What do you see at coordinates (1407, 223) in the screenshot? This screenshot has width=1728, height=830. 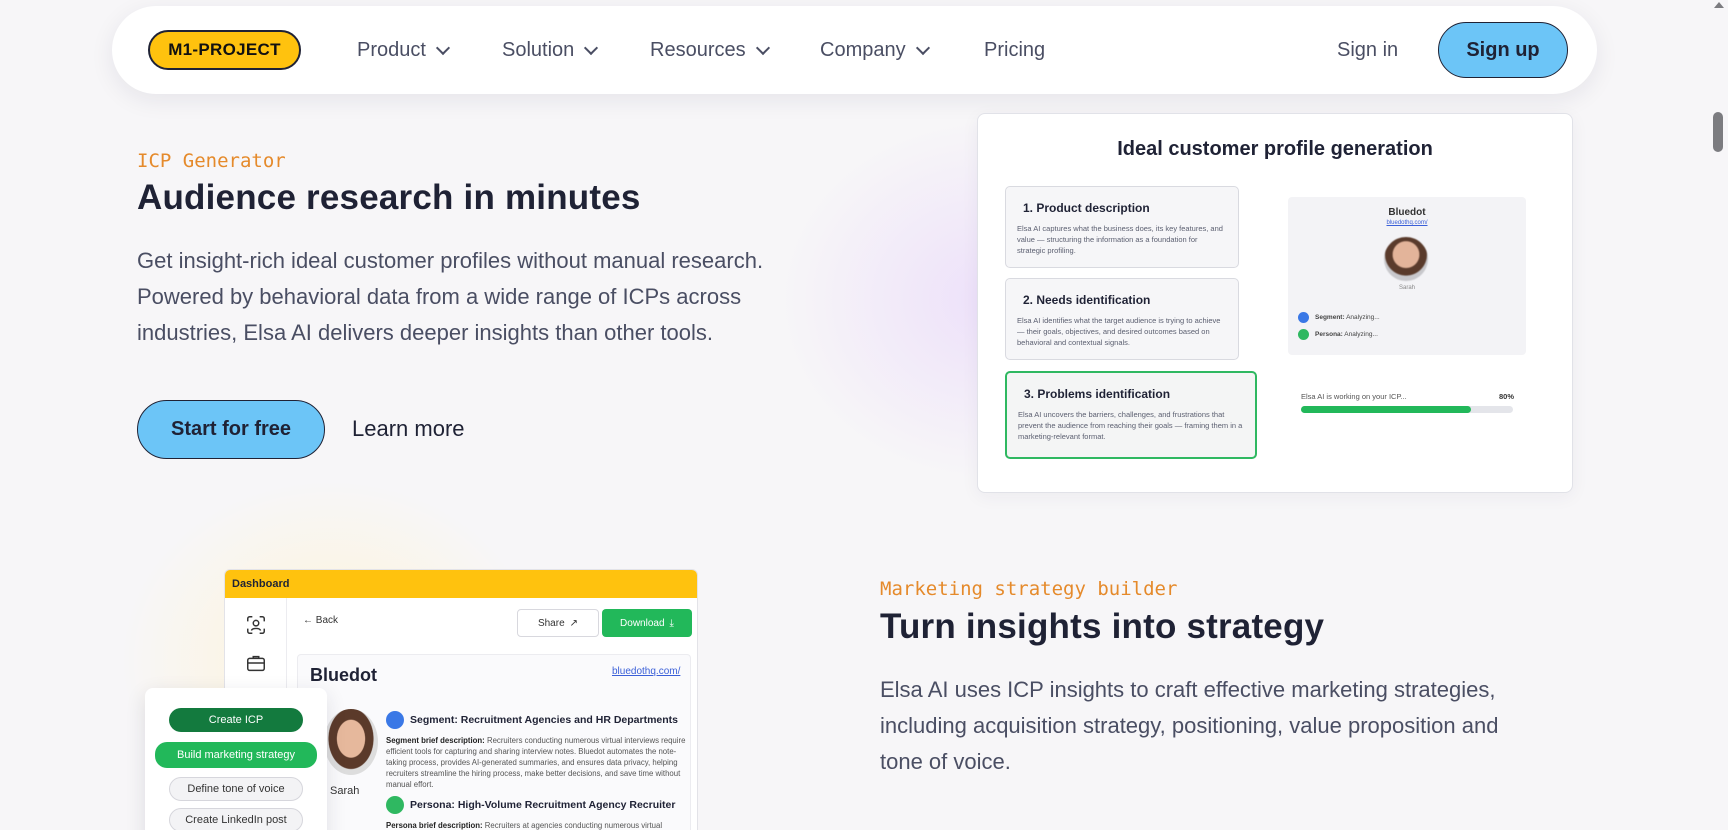 I see `profile-url: bluedothq.com/` at bounding box center [1407, 223].